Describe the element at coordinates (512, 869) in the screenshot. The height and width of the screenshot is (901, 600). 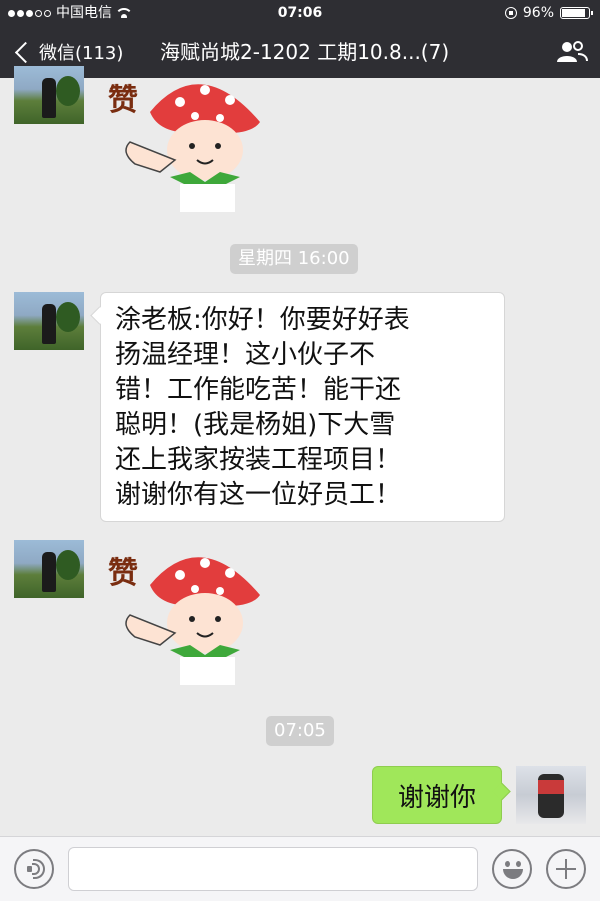
I see `emoji-button` at that location.